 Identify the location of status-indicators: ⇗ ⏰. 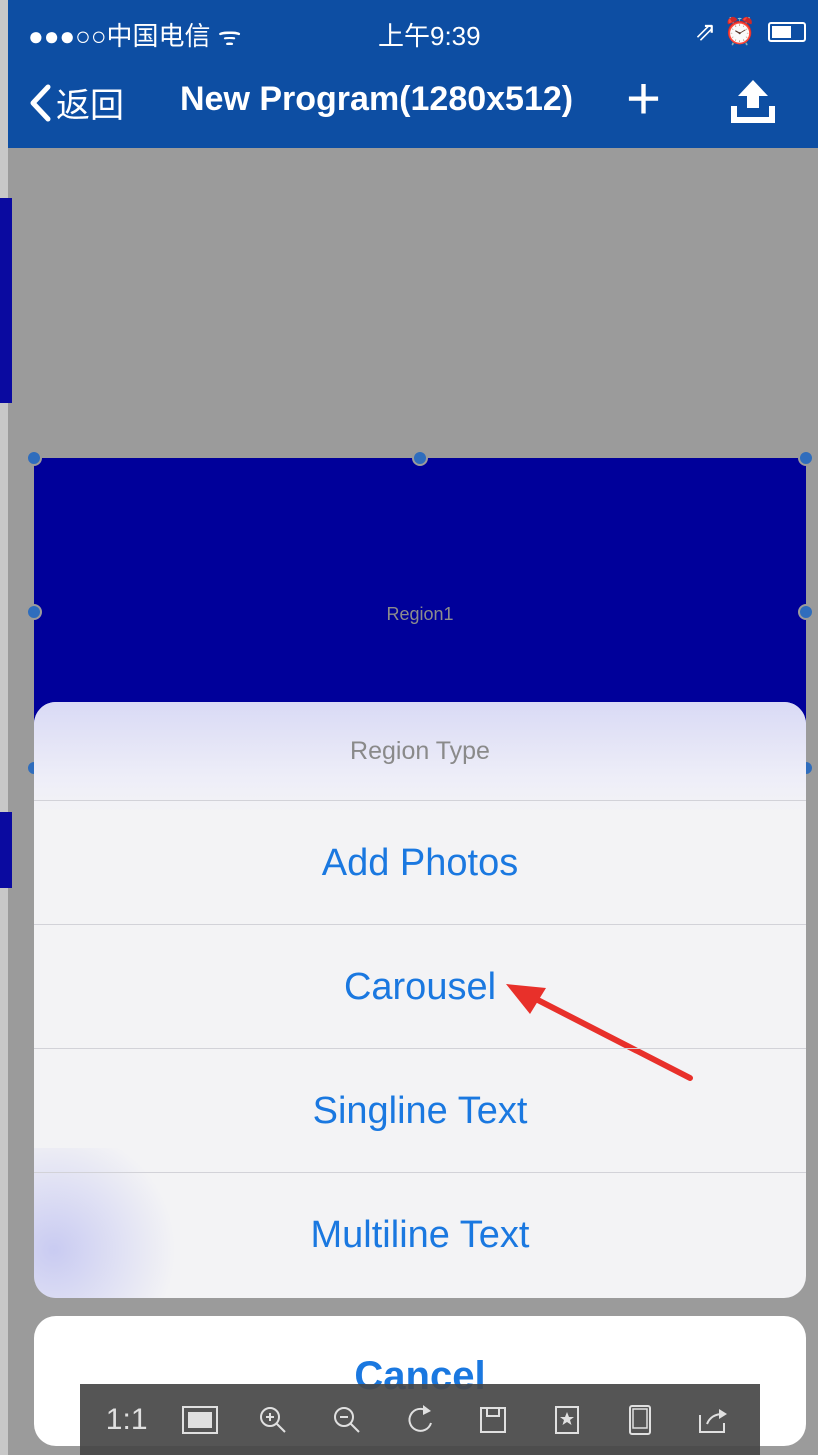
(750, 31).